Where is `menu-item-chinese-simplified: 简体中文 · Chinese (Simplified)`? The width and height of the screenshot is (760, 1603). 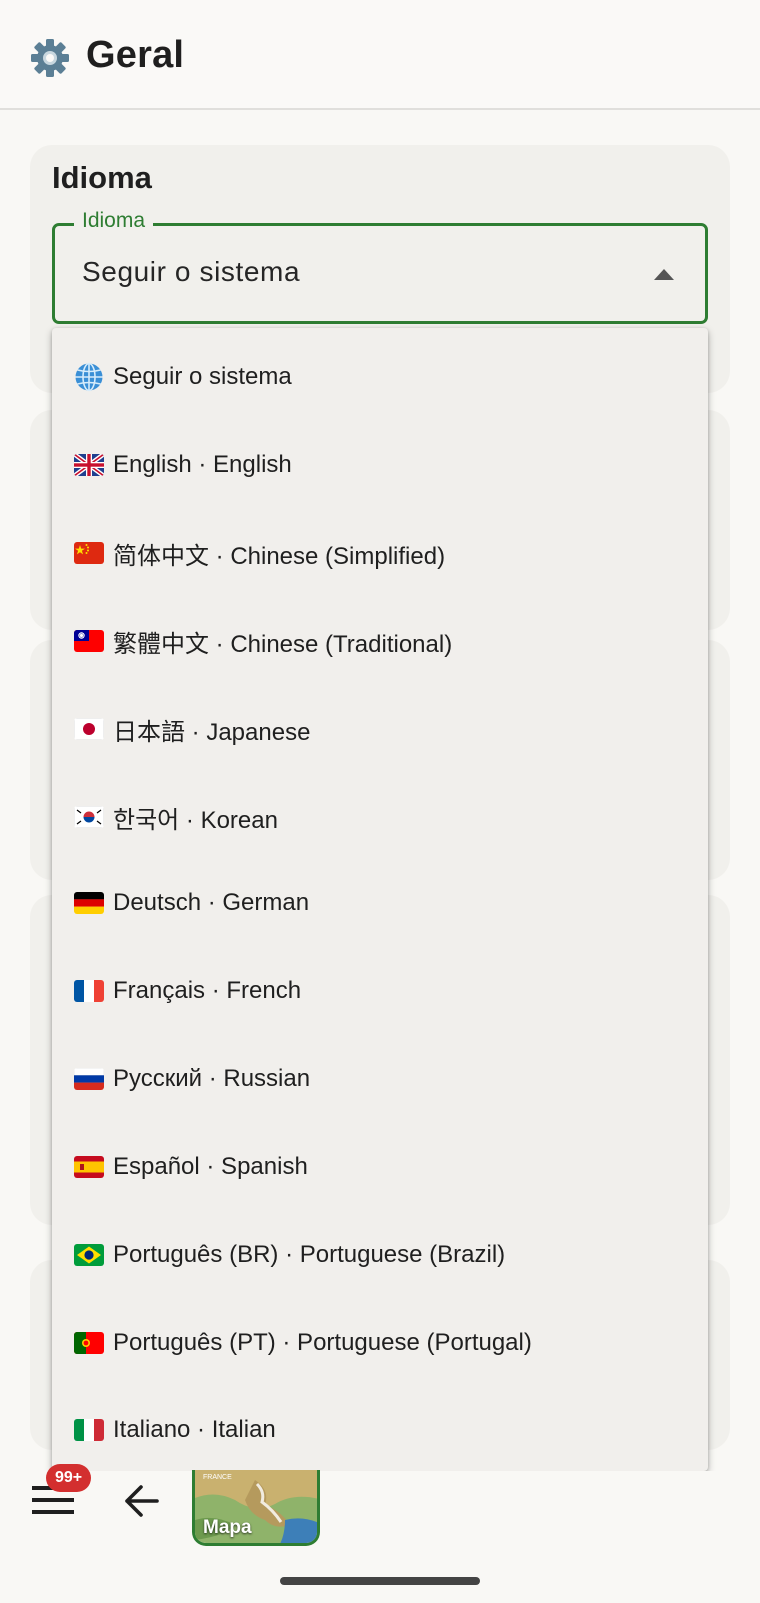
menu-item-chinese-simplified: 简体中文 · Chinese (Simplified) is located at coordinates (380, 553).